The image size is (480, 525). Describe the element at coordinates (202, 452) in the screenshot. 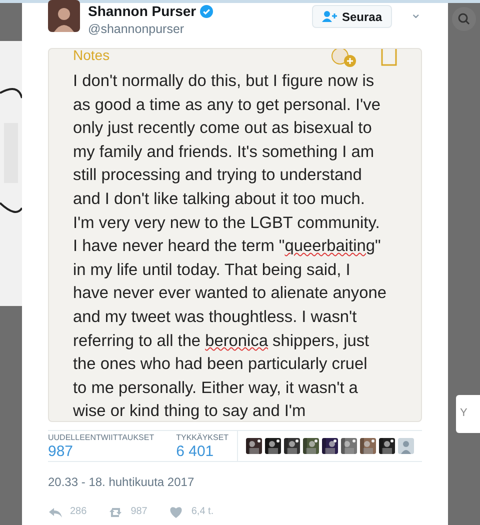

I see `stat-count: 6 401` at that location.